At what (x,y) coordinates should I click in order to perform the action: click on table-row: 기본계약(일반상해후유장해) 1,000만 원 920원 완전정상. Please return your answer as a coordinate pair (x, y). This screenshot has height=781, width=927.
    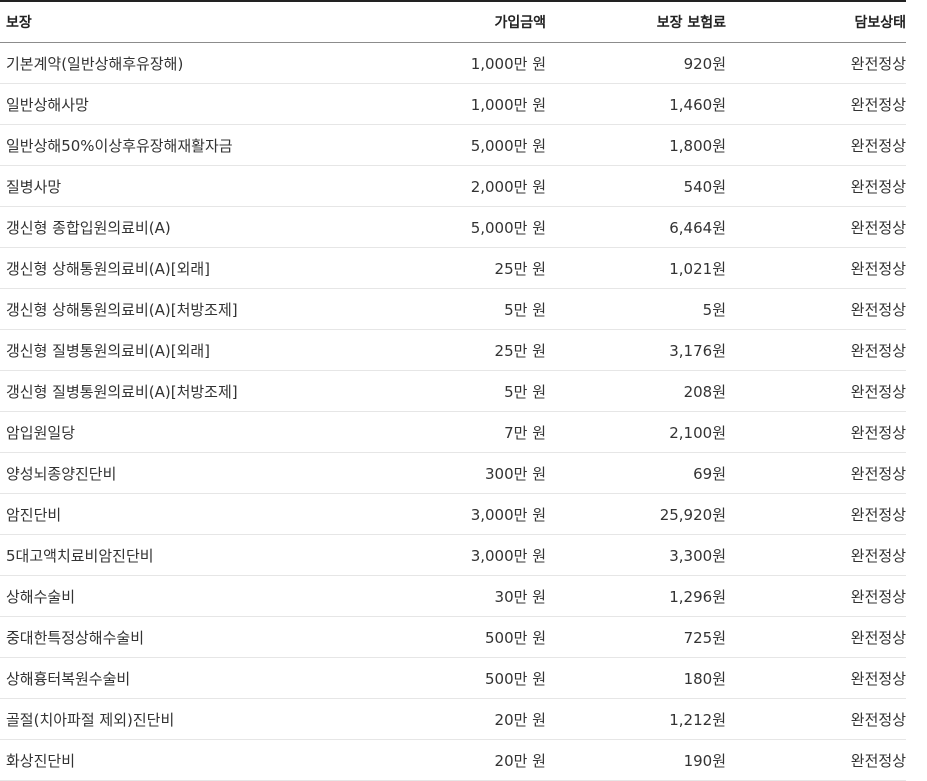
    Looking at the image, I should click on (453, 63).